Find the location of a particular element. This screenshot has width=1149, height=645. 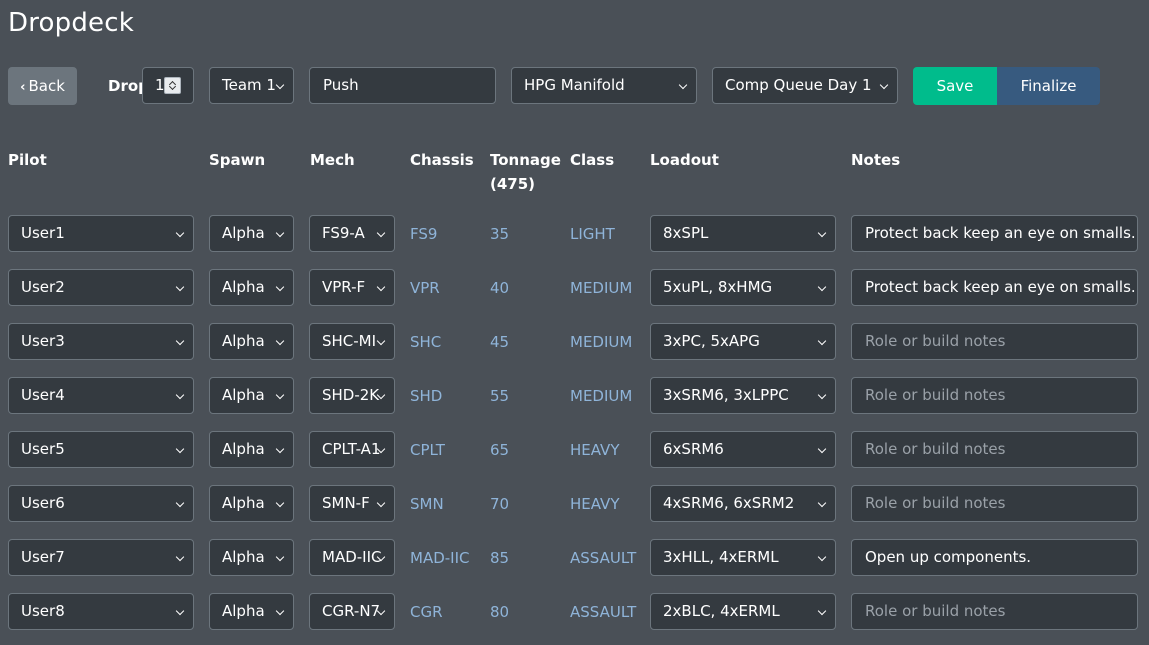

mech-select: MAD-IIC is located at coordinates (352, 557).